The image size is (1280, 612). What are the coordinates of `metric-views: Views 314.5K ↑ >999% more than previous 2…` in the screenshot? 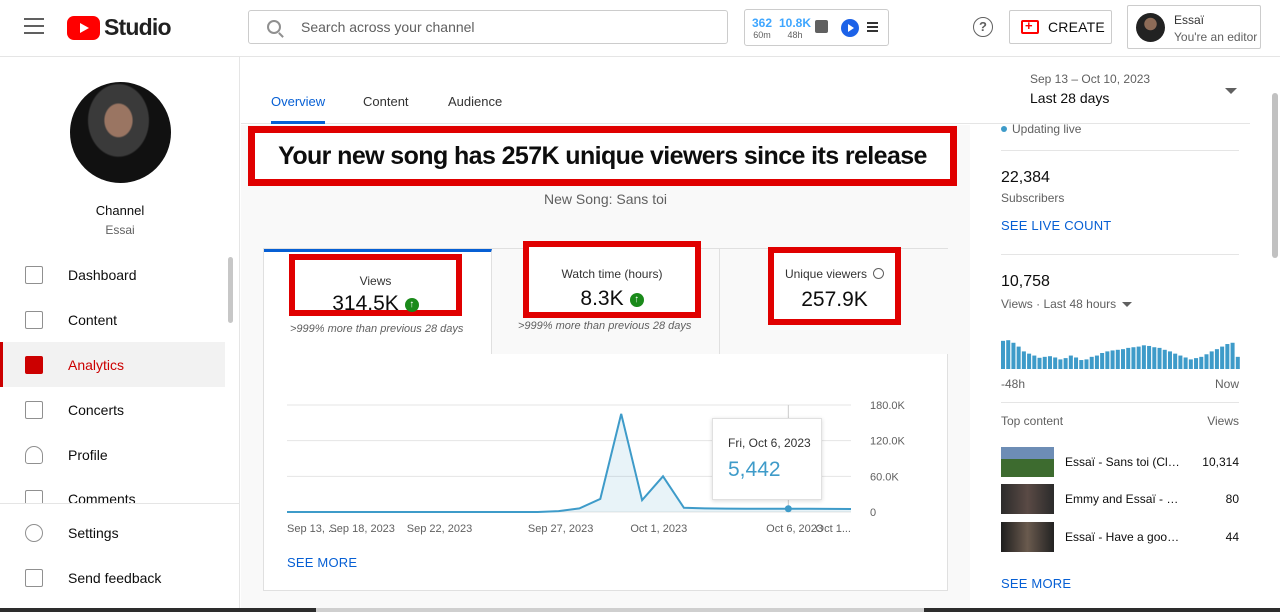 It's located at (378, 301).